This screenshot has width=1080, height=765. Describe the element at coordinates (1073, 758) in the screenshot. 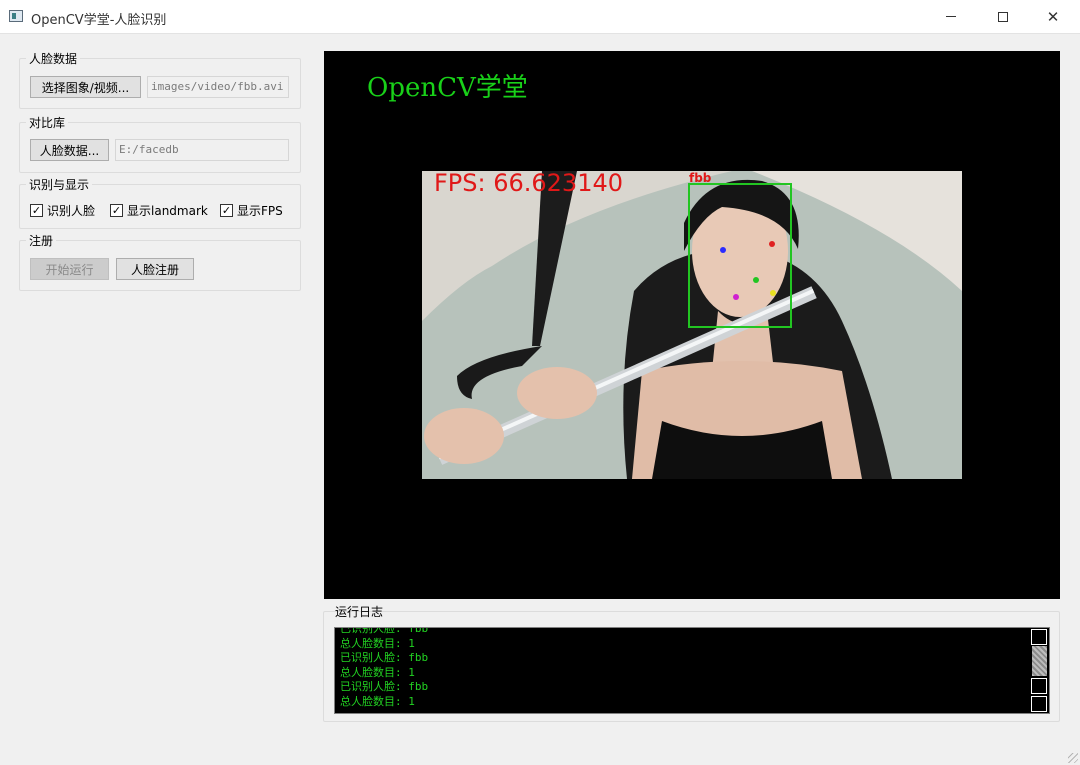

I see `resize-grip` at that location.